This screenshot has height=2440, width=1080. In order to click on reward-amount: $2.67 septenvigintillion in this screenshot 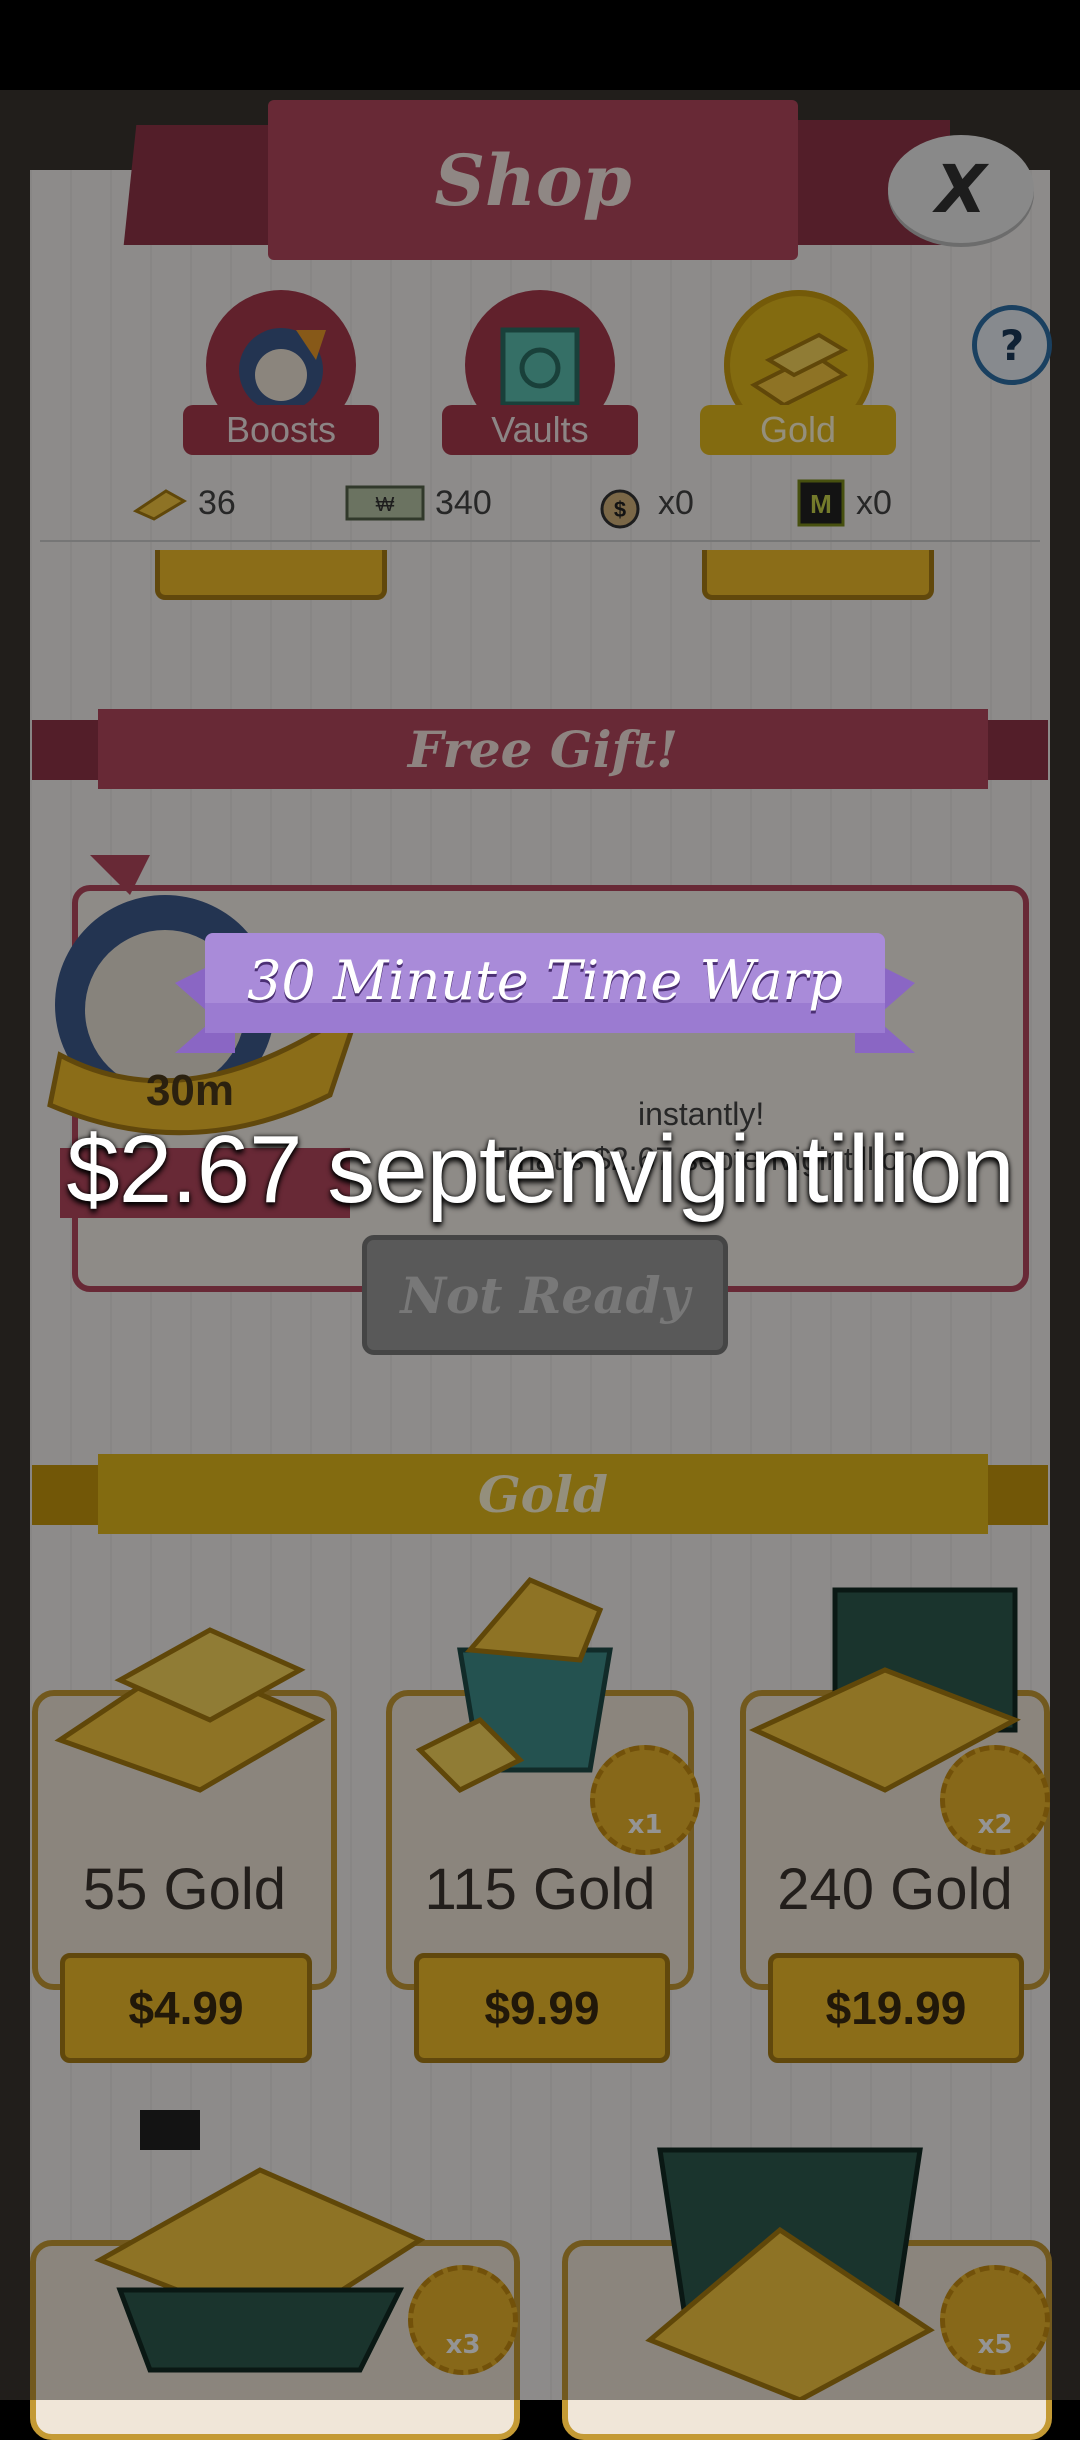, I will do `click(540, 1169)`.